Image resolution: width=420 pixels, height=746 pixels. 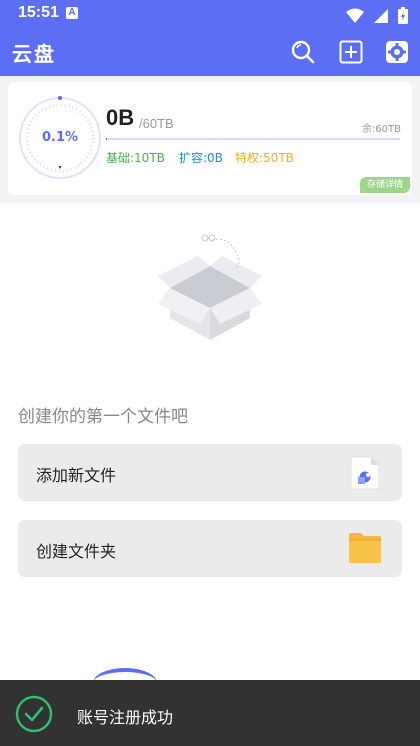 What do you see at coordinates (381, 129) in the screenshot?
I see `remaining-storage: 余:60TB` at bounding box center [381, 129].